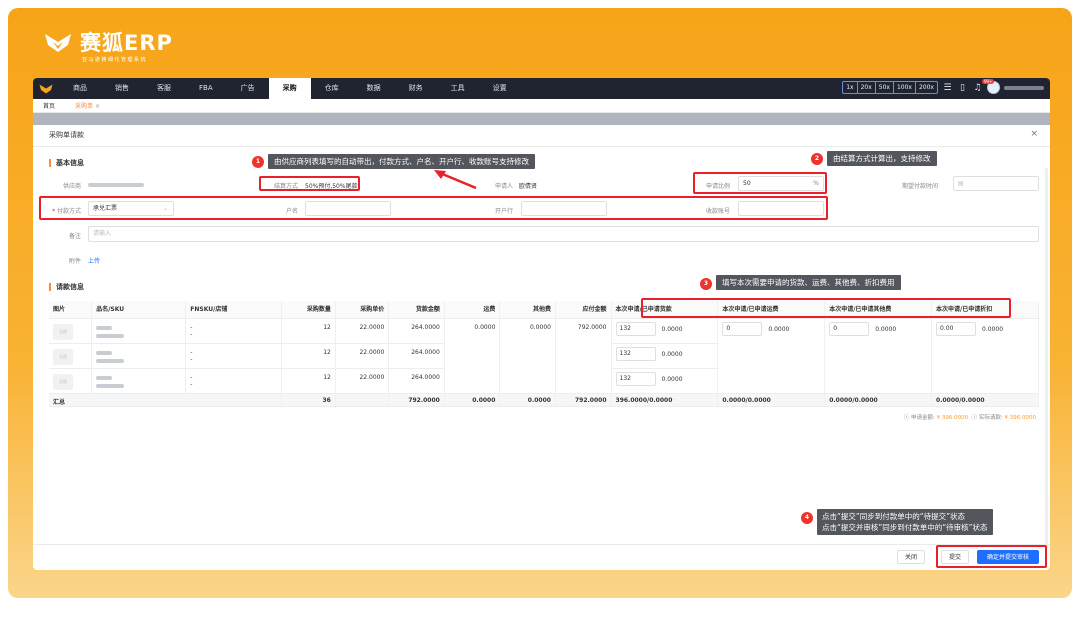 The image size is (1080, 623). I want to click on nav-item-9: 工具, so click(458, 88).